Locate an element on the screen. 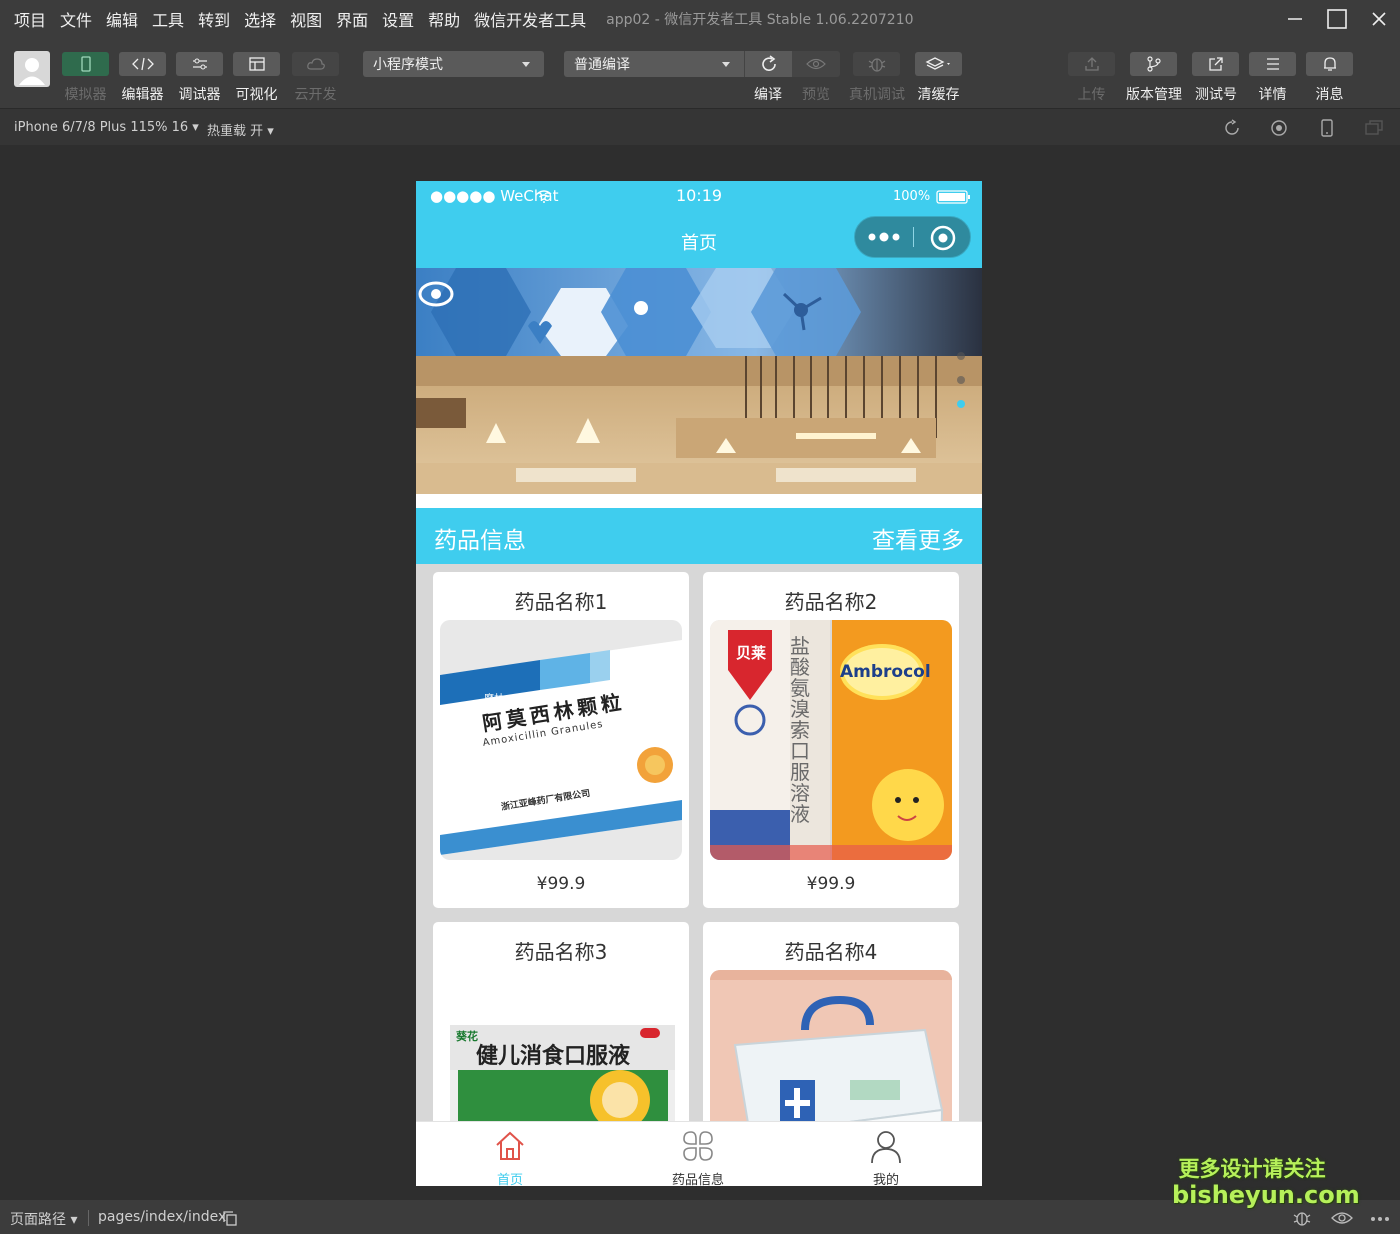  menu-help: 帮助 is located at coordinates (444, 19).